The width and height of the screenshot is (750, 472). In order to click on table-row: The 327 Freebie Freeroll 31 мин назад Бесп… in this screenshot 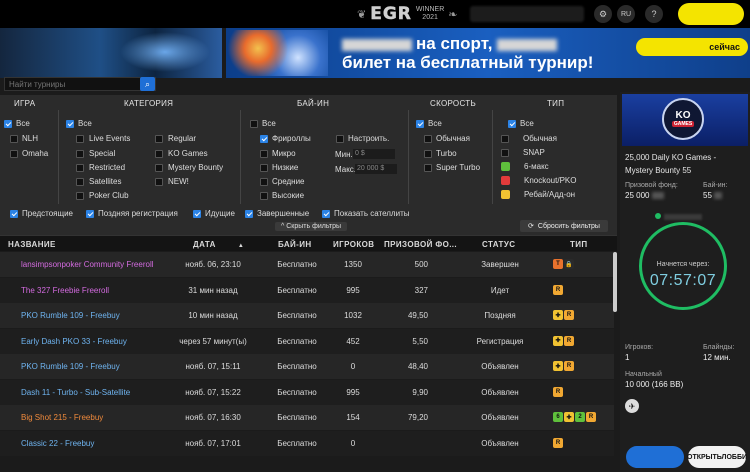, I will do `click(307, 290)`.